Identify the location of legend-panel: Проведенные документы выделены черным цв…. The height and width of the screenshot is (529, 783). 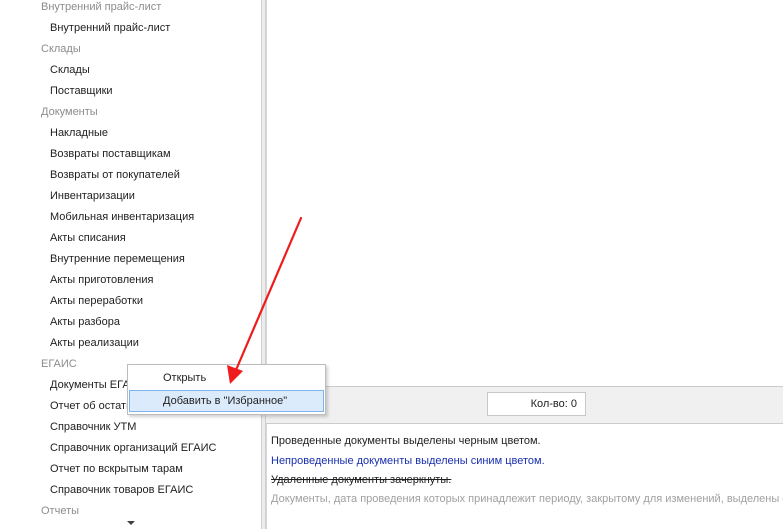
(524, 476).